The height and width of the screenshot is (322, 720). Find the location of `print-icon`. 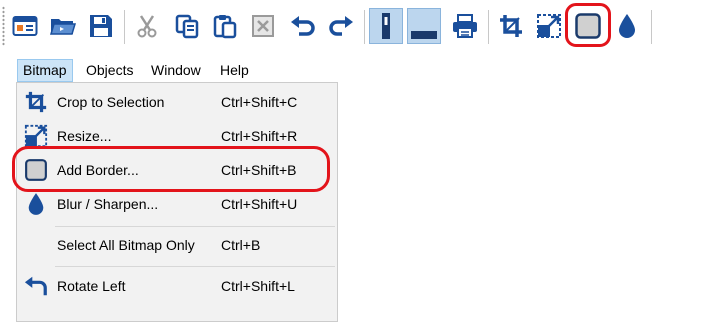

print-icon is located at coordinates (465, 26).